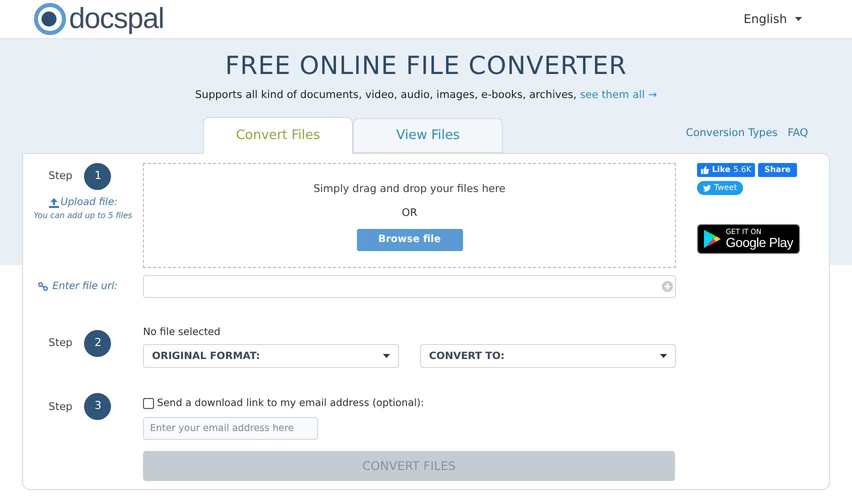 The width and height of the screenshot is (852, 500). I want to click on nav-link: FAQ, so click(798, 134).